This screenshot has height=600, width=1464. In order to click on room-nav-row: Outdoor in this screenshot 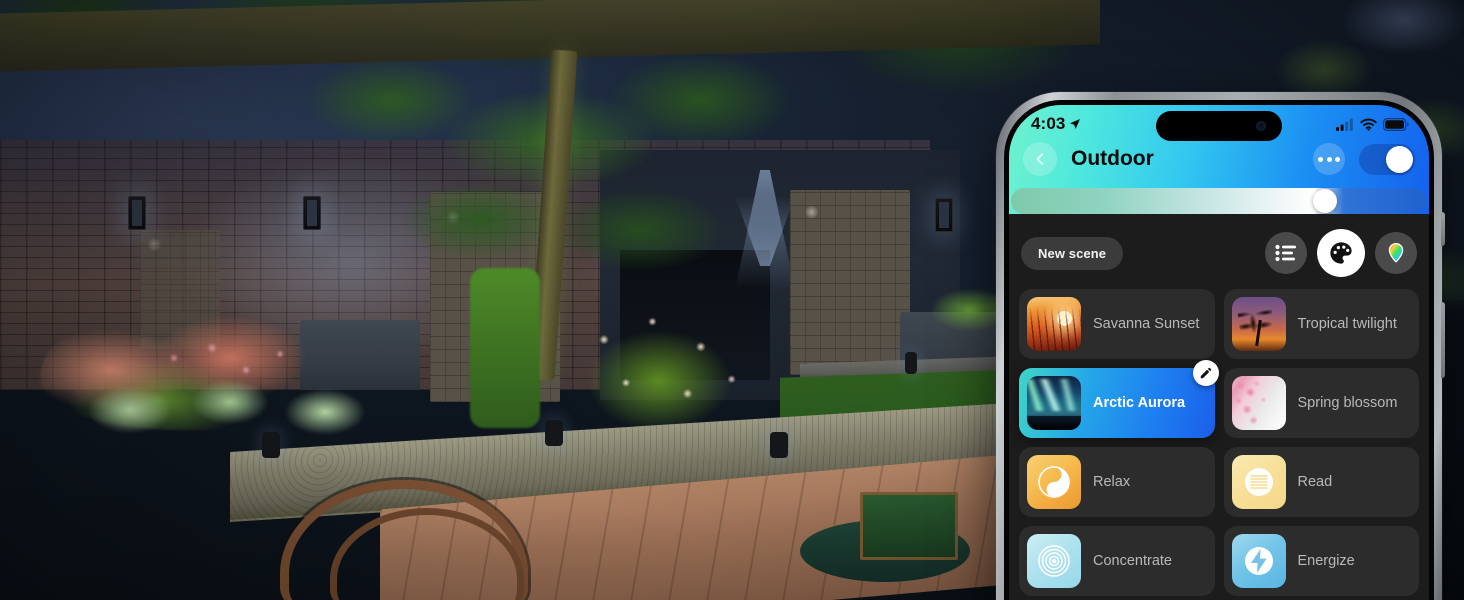, I will do `click(1219, 162)`.